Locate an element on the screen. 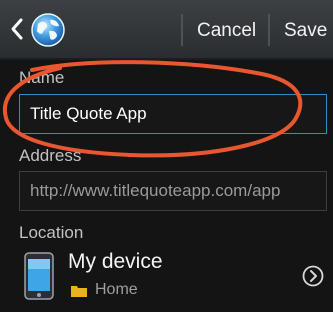  chevron-right-circle-icon is located at coordinates (313, 276).